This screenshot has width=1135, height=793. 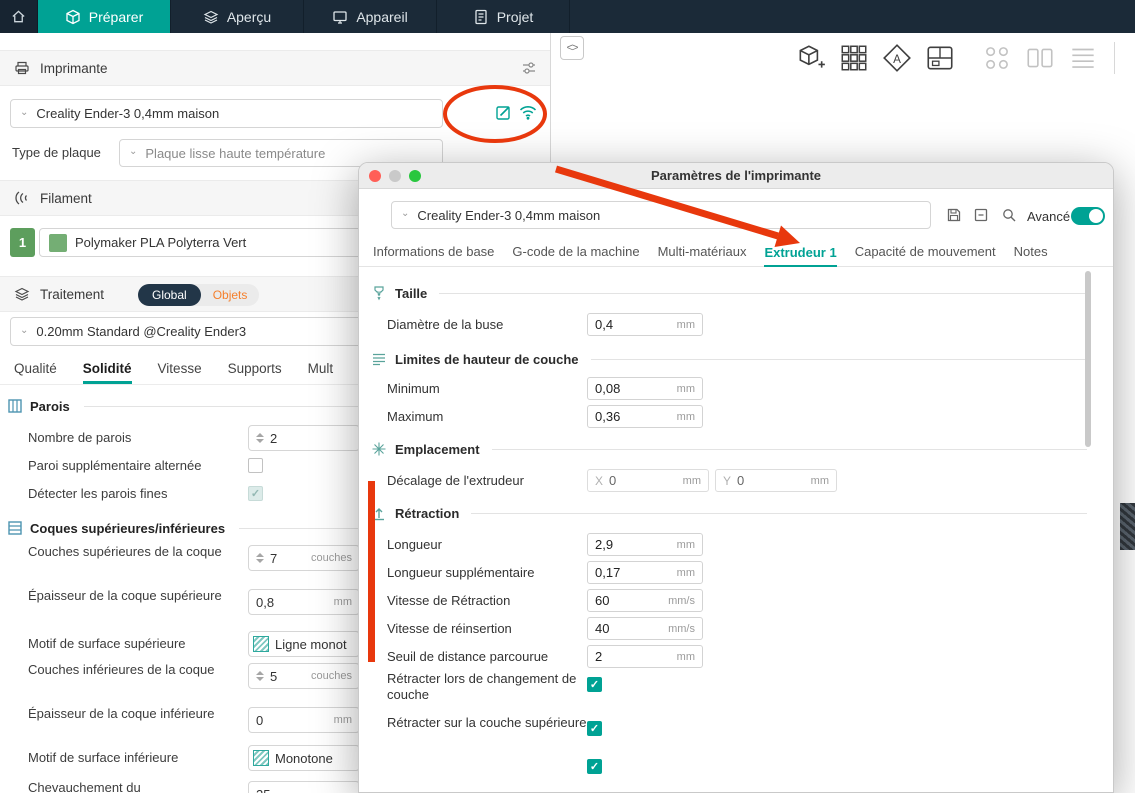 What do you see at coordinates (800, 256) in the screenshot?
I see `tab-extruder-1: Extrudeur 1` at bounding box center [800, 256].